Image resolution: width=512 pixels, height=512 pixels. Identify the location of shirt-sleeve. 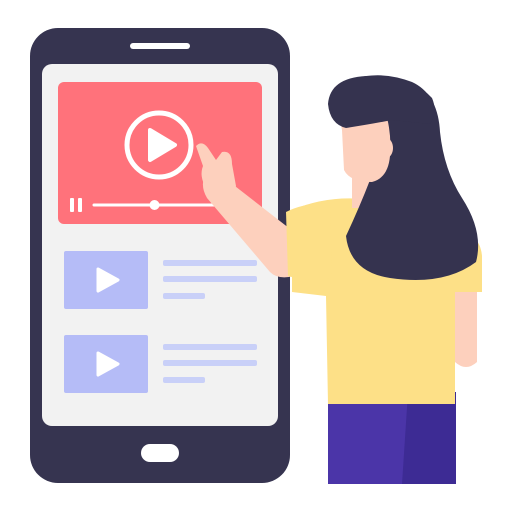
(309, 241).